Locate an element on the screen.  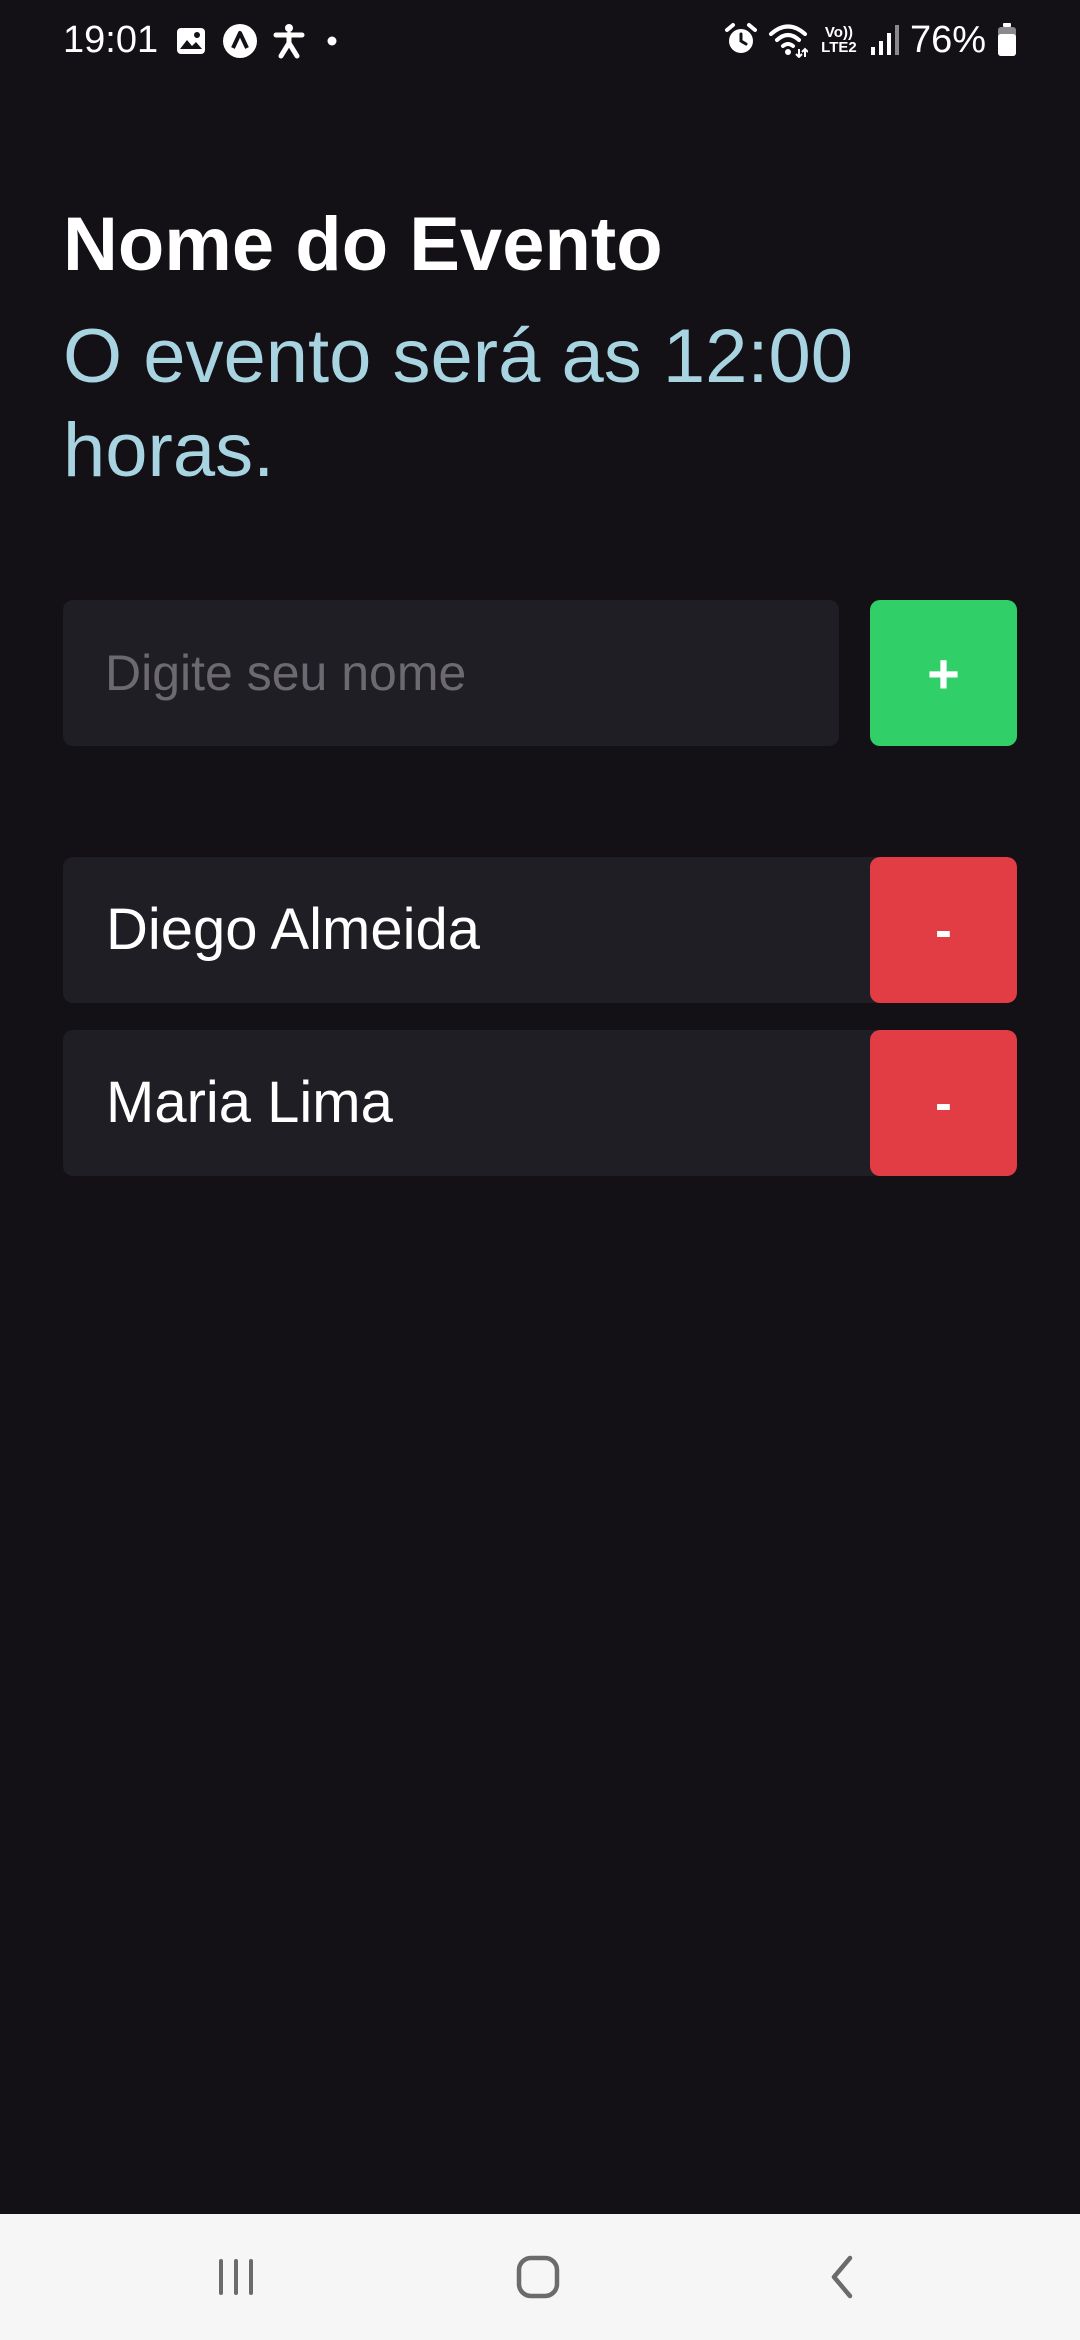
system-icons: Vo)) LTE2 76% is located at coordinates (871, 40).